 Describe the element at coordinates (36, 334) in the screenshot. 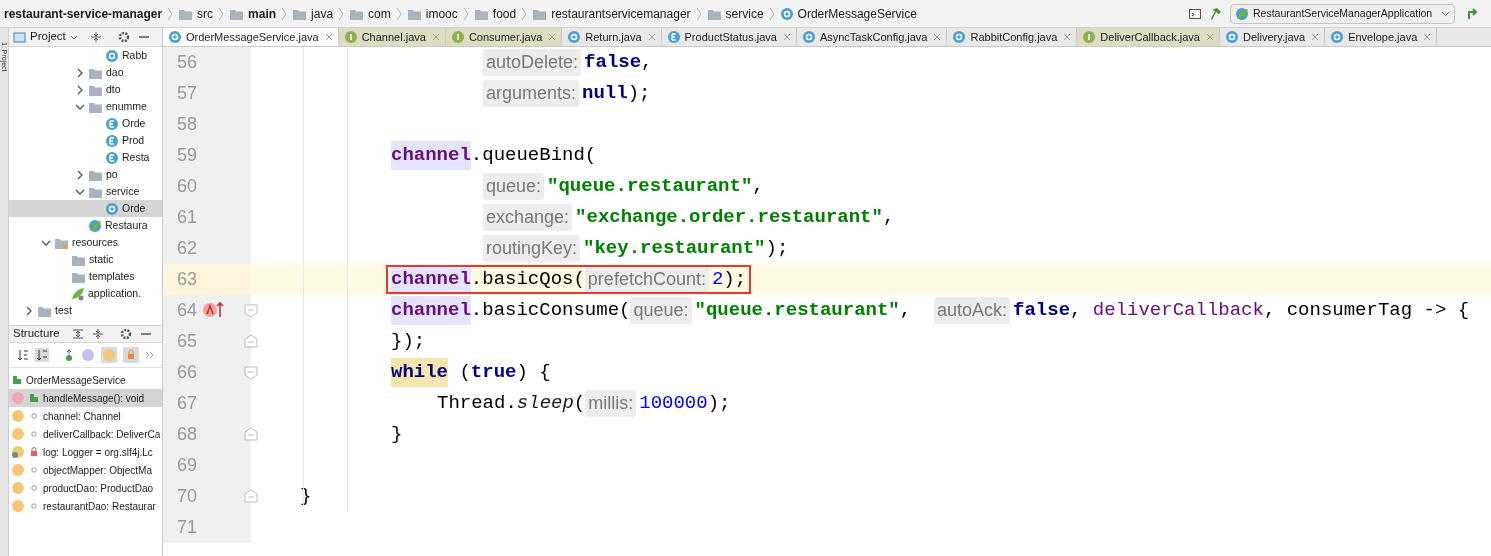

I see `panel-title: Structure` at that location.